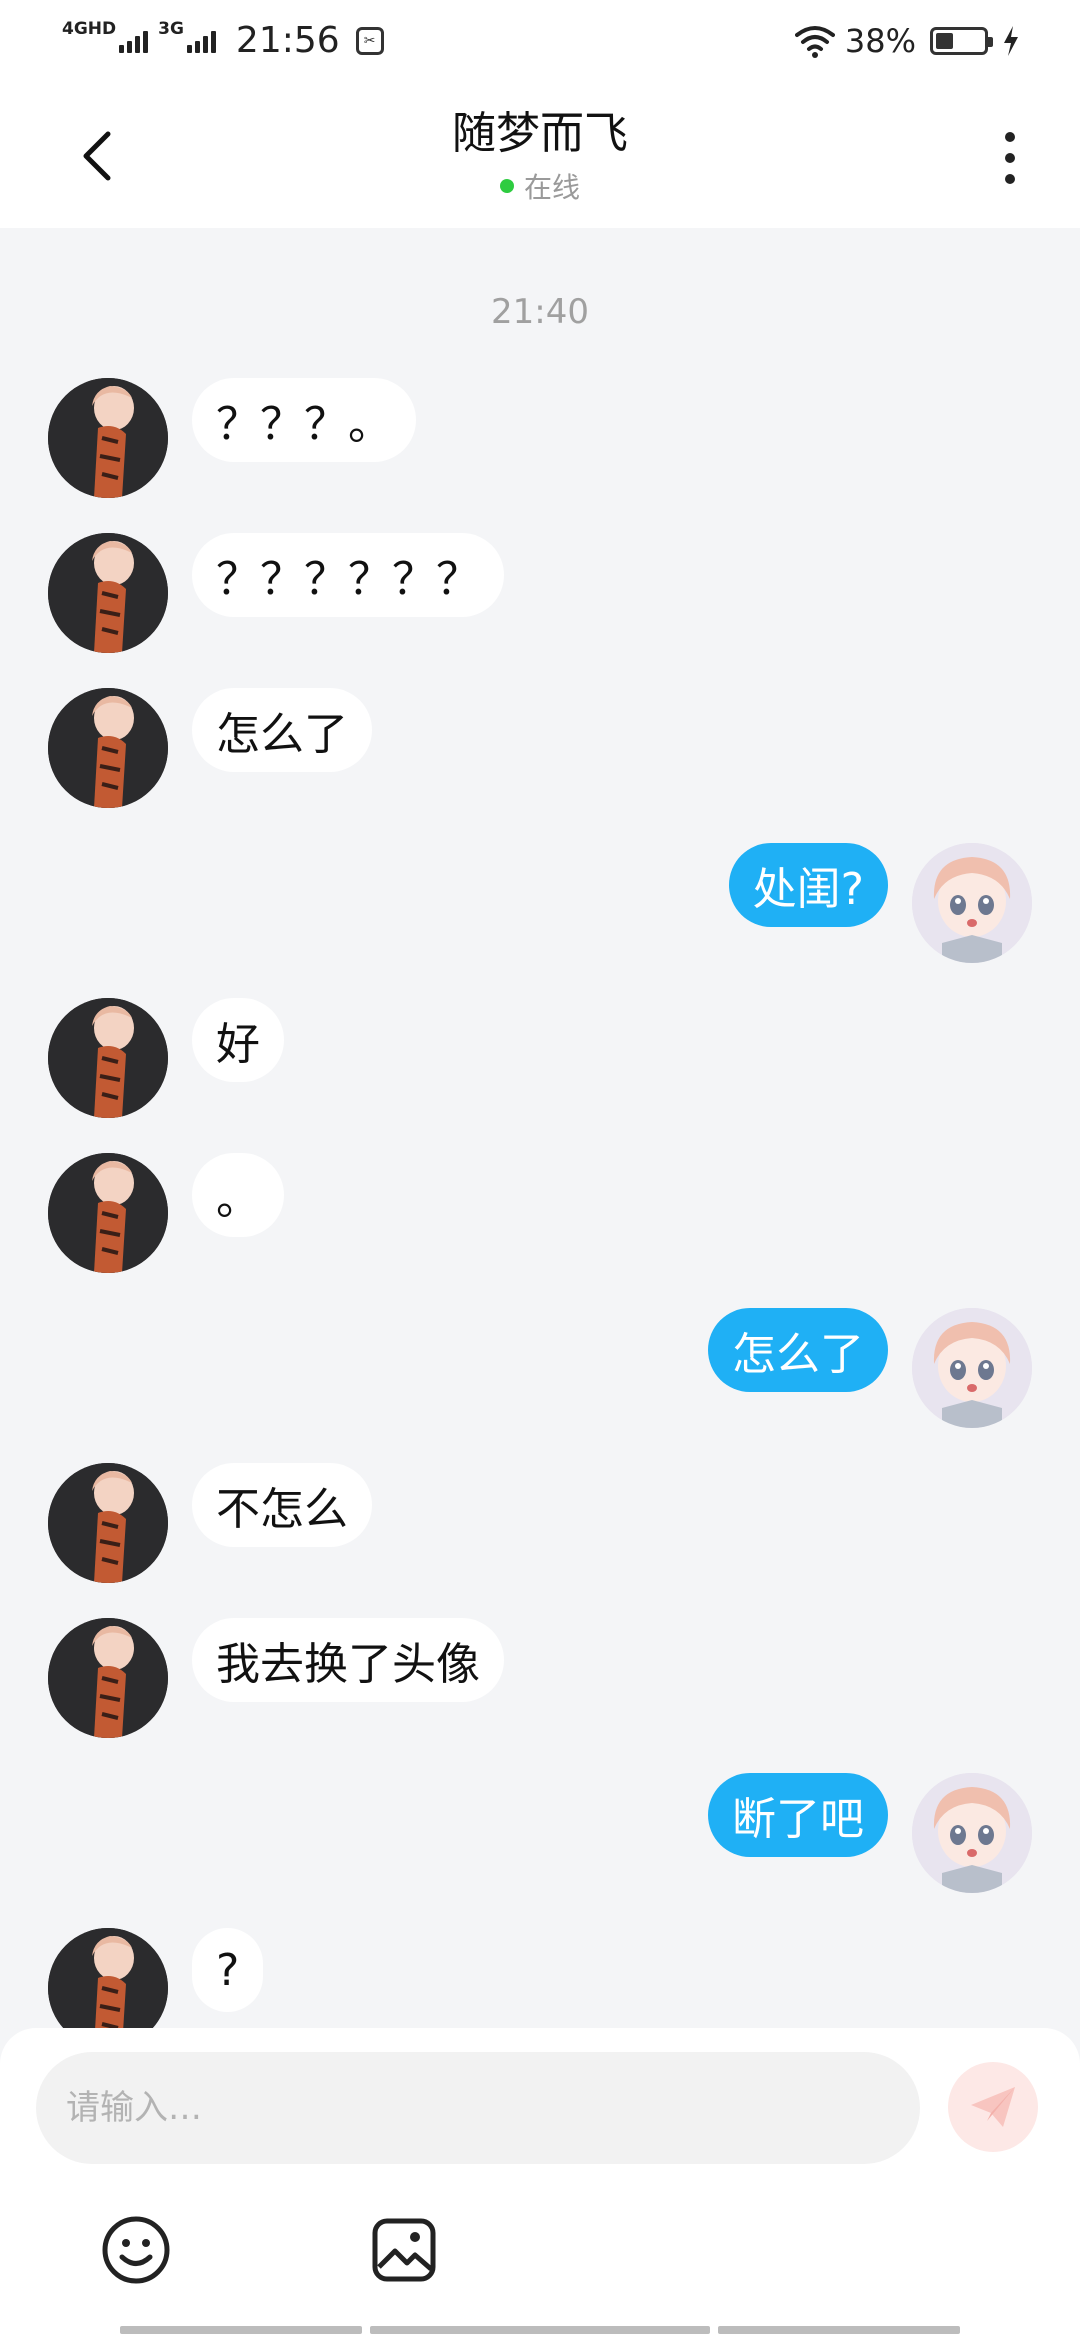 The width and height of the screenshot is (1080, 2340). I want to click on image-icon, so click(404, 2250).